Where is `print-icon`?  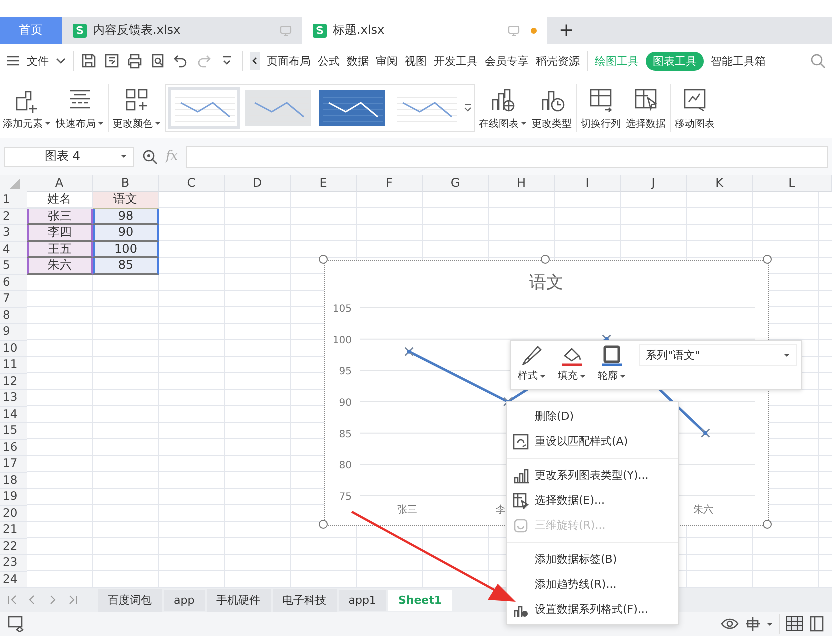
print-icon is located at coordinates (135, 61).